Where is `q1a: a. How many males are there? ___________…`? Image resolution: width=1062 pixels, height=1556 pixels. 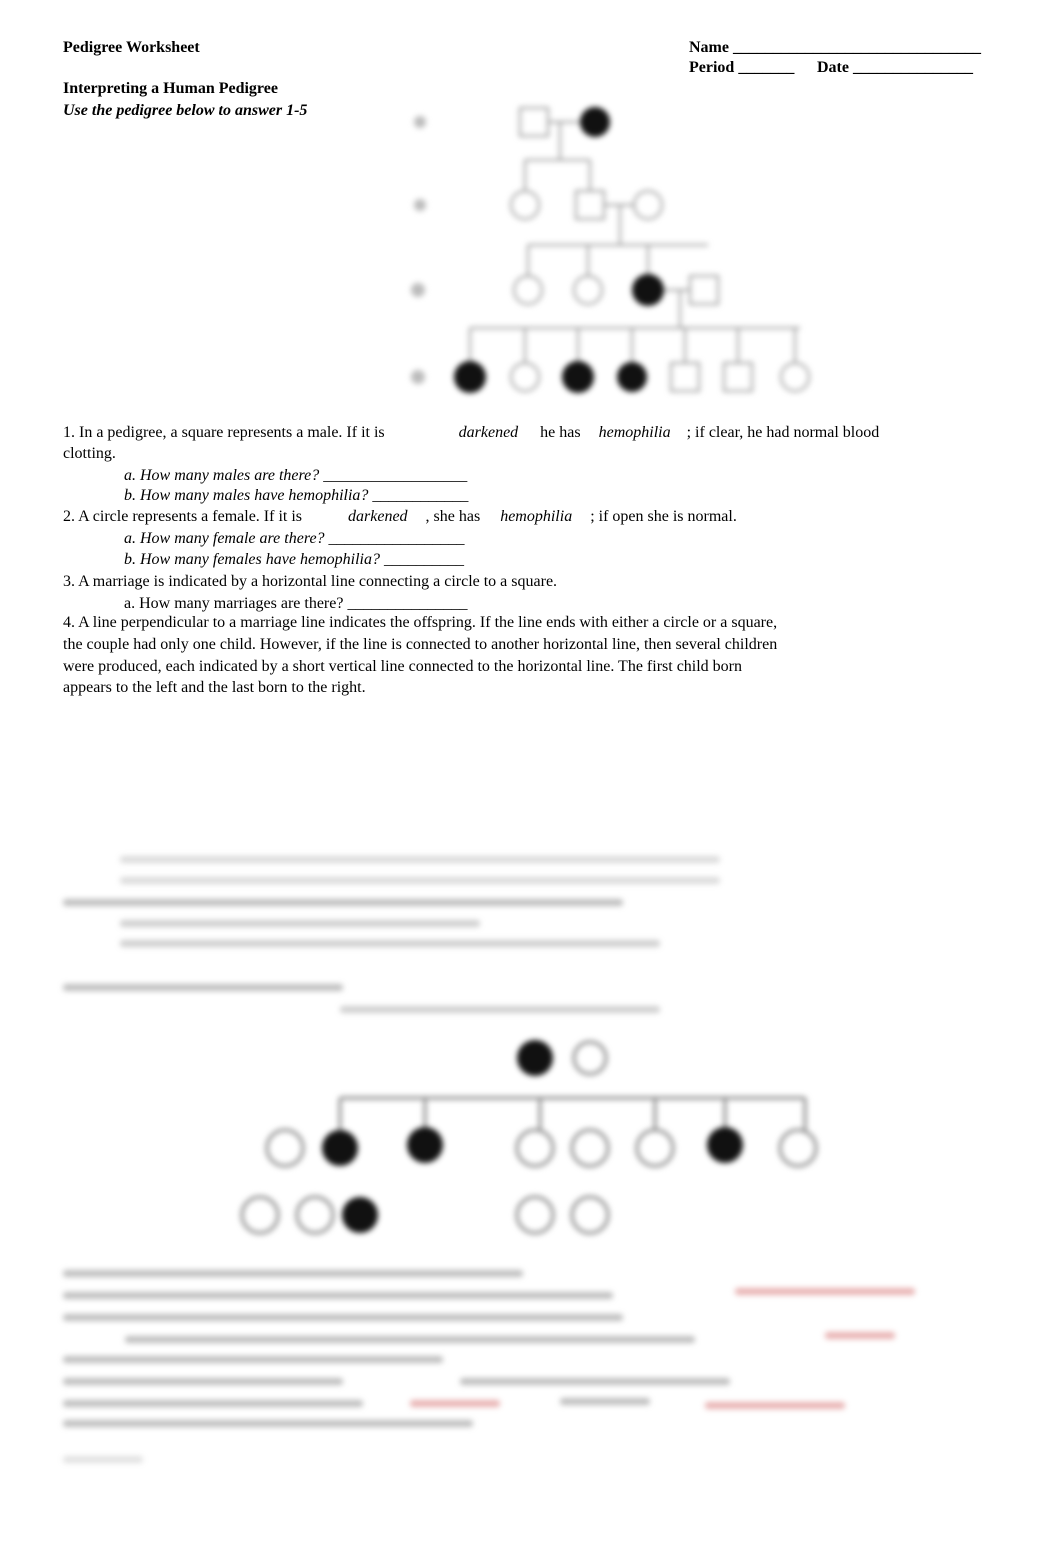 q1a: a. How many males are there? ___________… is located at coordinates (295, 475).